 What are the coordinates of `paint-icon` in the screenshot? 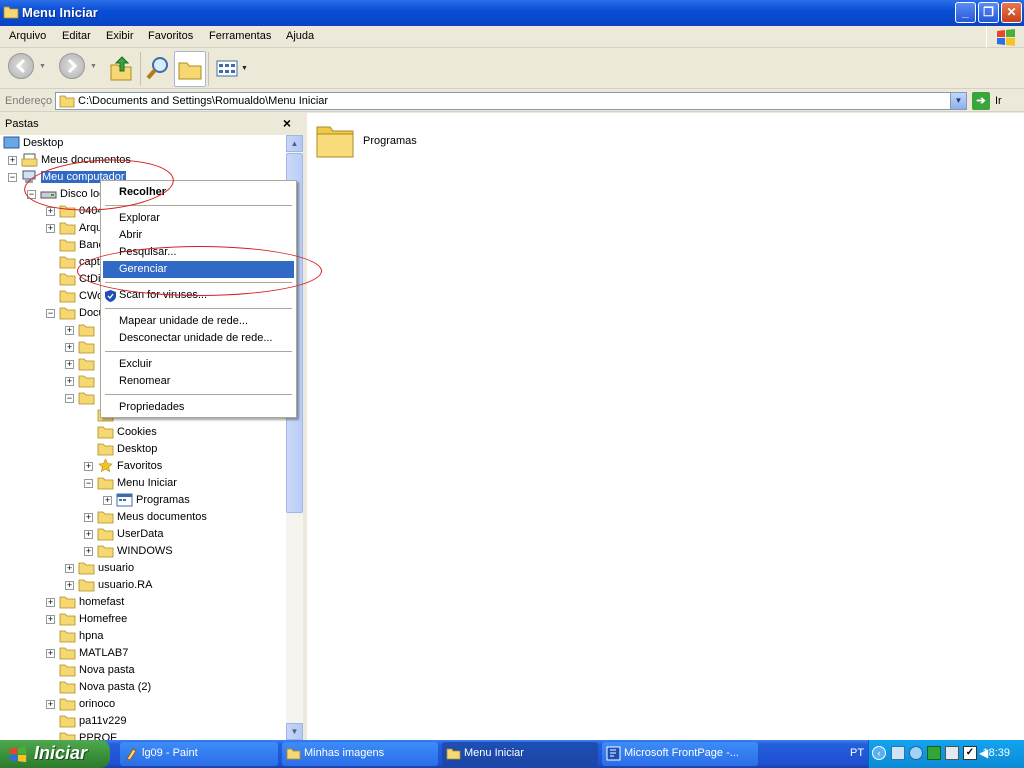 It's located at (131, 754).